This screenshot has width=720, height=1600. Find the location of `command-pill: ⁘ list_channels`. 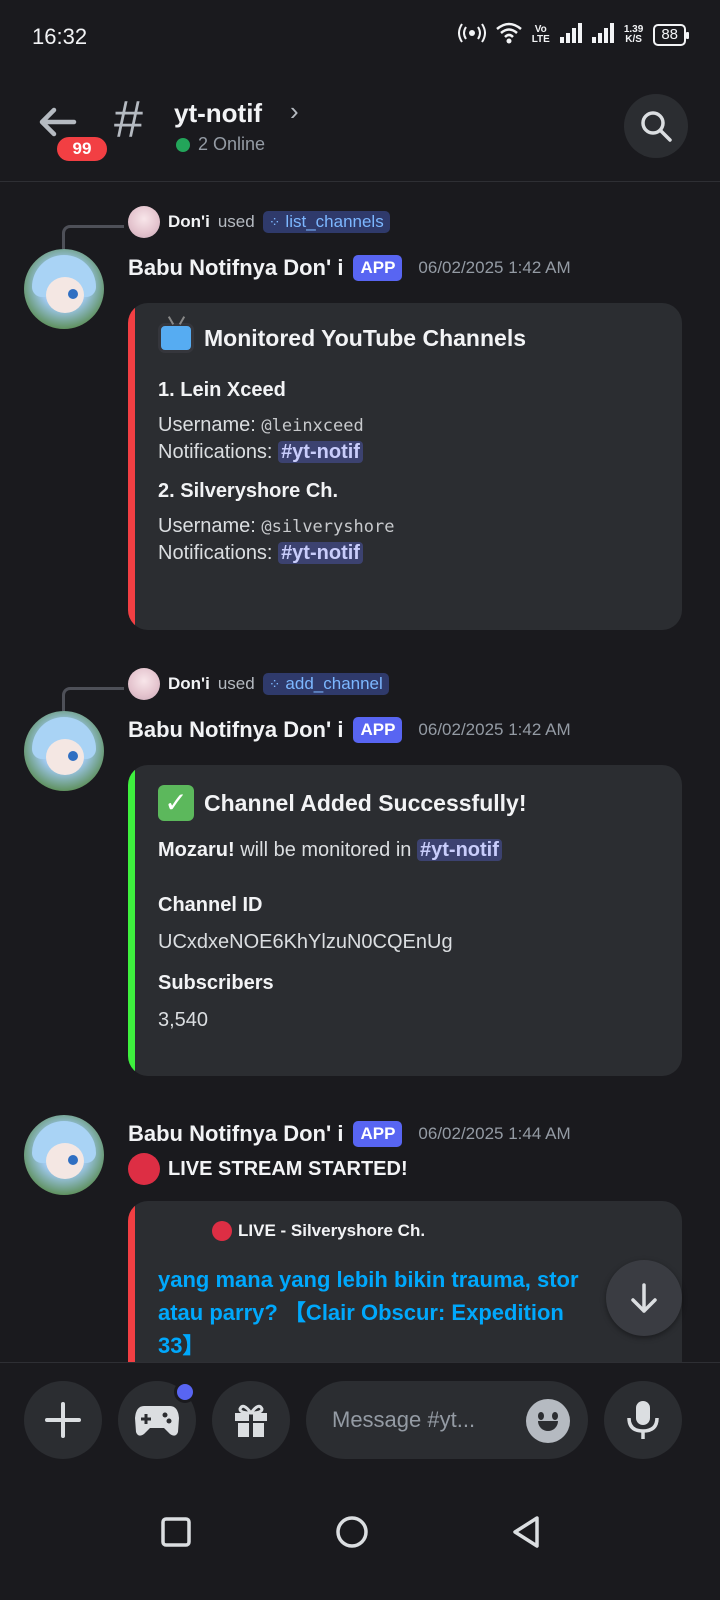

command-pill: ⁘ list_channels is located at coordinates (326, 222).